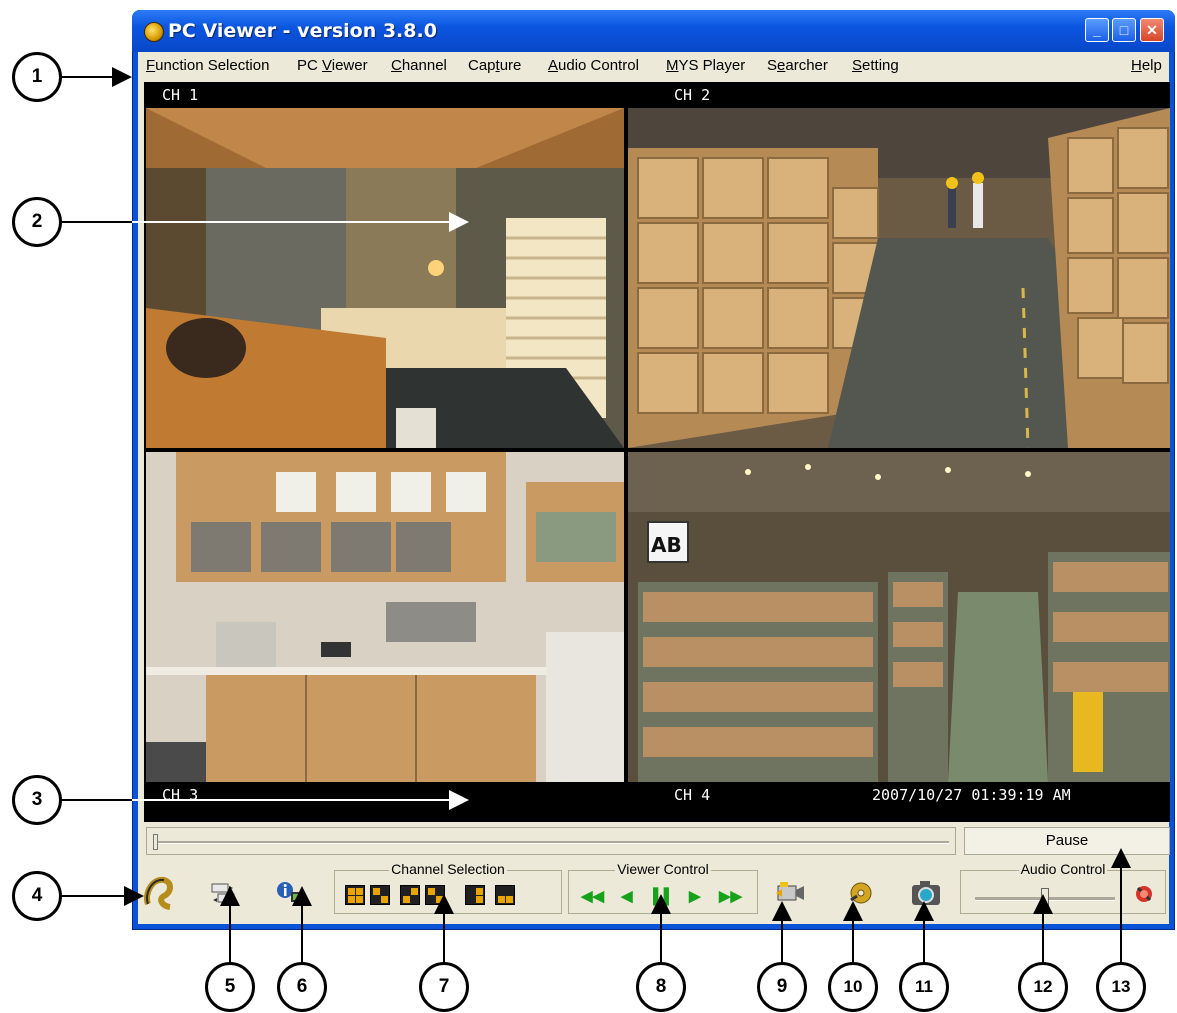 Image resolution: width=1177 pixels, height=1013 pixels. I want to click on callout-3: 3, so click(37, 800).